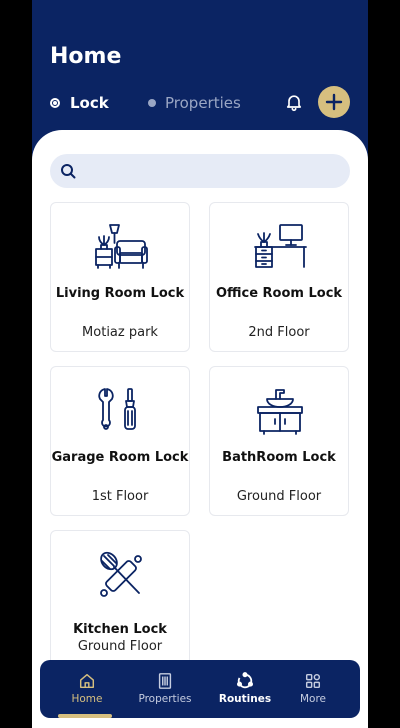 The image size is (400, 728). What do you see at coordinates (120, 332) in the screenshot?
I see `card-location: Motiaz park` at bounding box center [120, 332].